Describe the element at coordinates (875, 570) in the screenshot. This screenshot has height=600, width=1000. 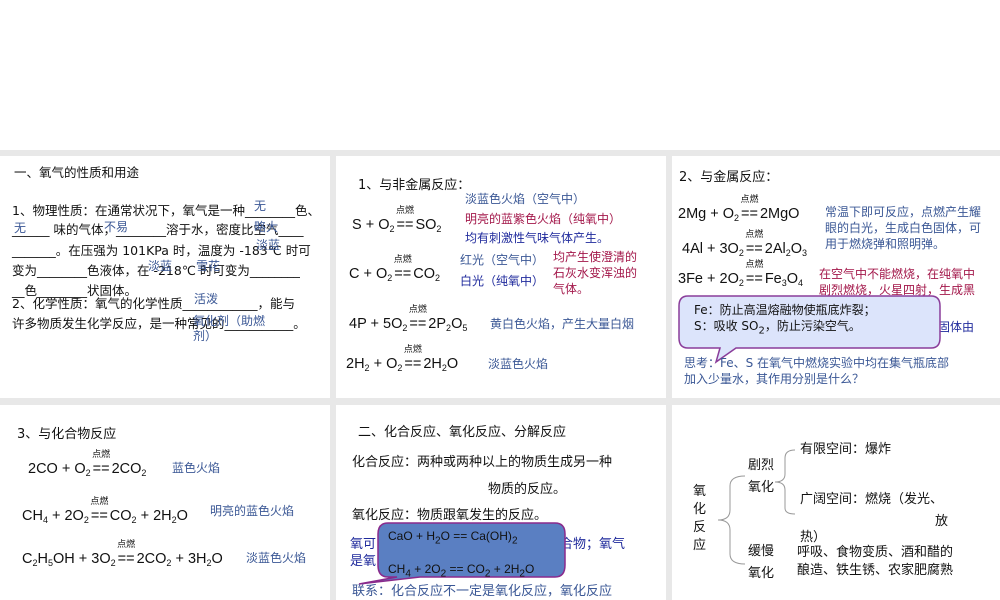
I see `branch-text: 酿造、铁生锈、农家肥腐熟` at that location.